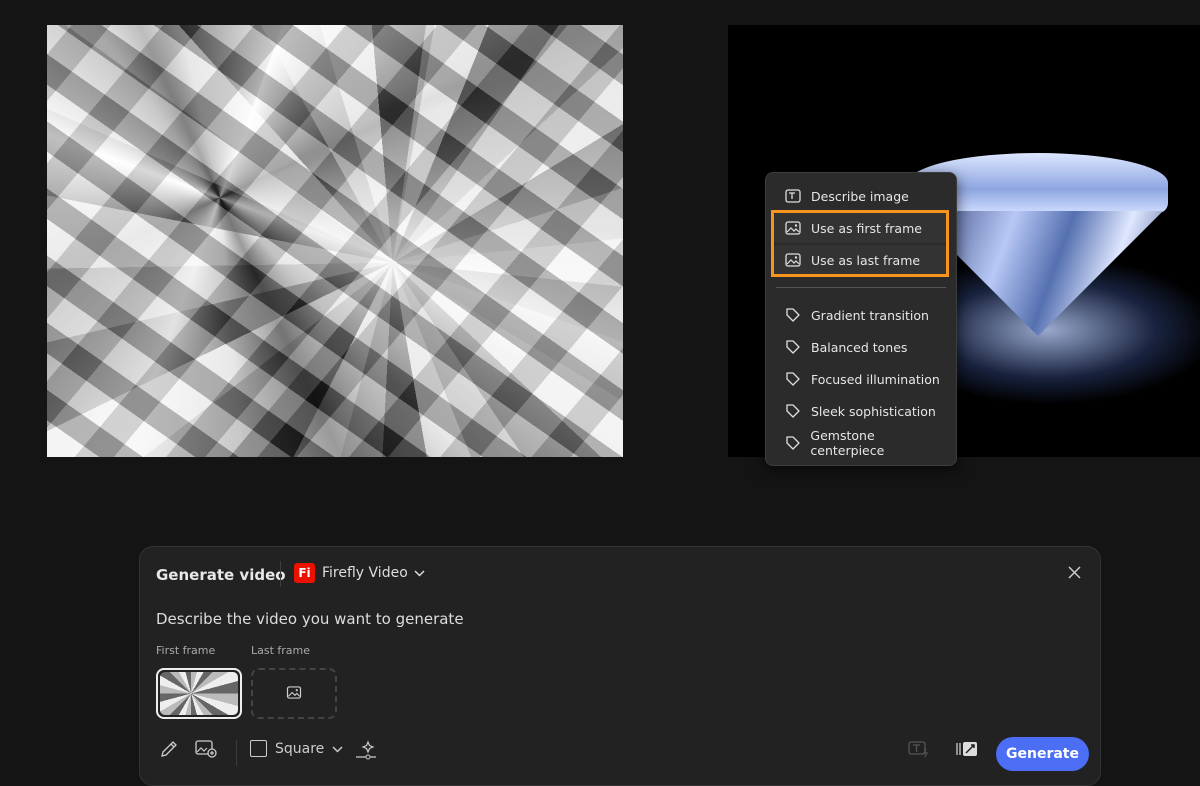  Describe the element at coordinates (870, 315) in the screenshot. I see `menu-item-label: Gradient transition` at that location.